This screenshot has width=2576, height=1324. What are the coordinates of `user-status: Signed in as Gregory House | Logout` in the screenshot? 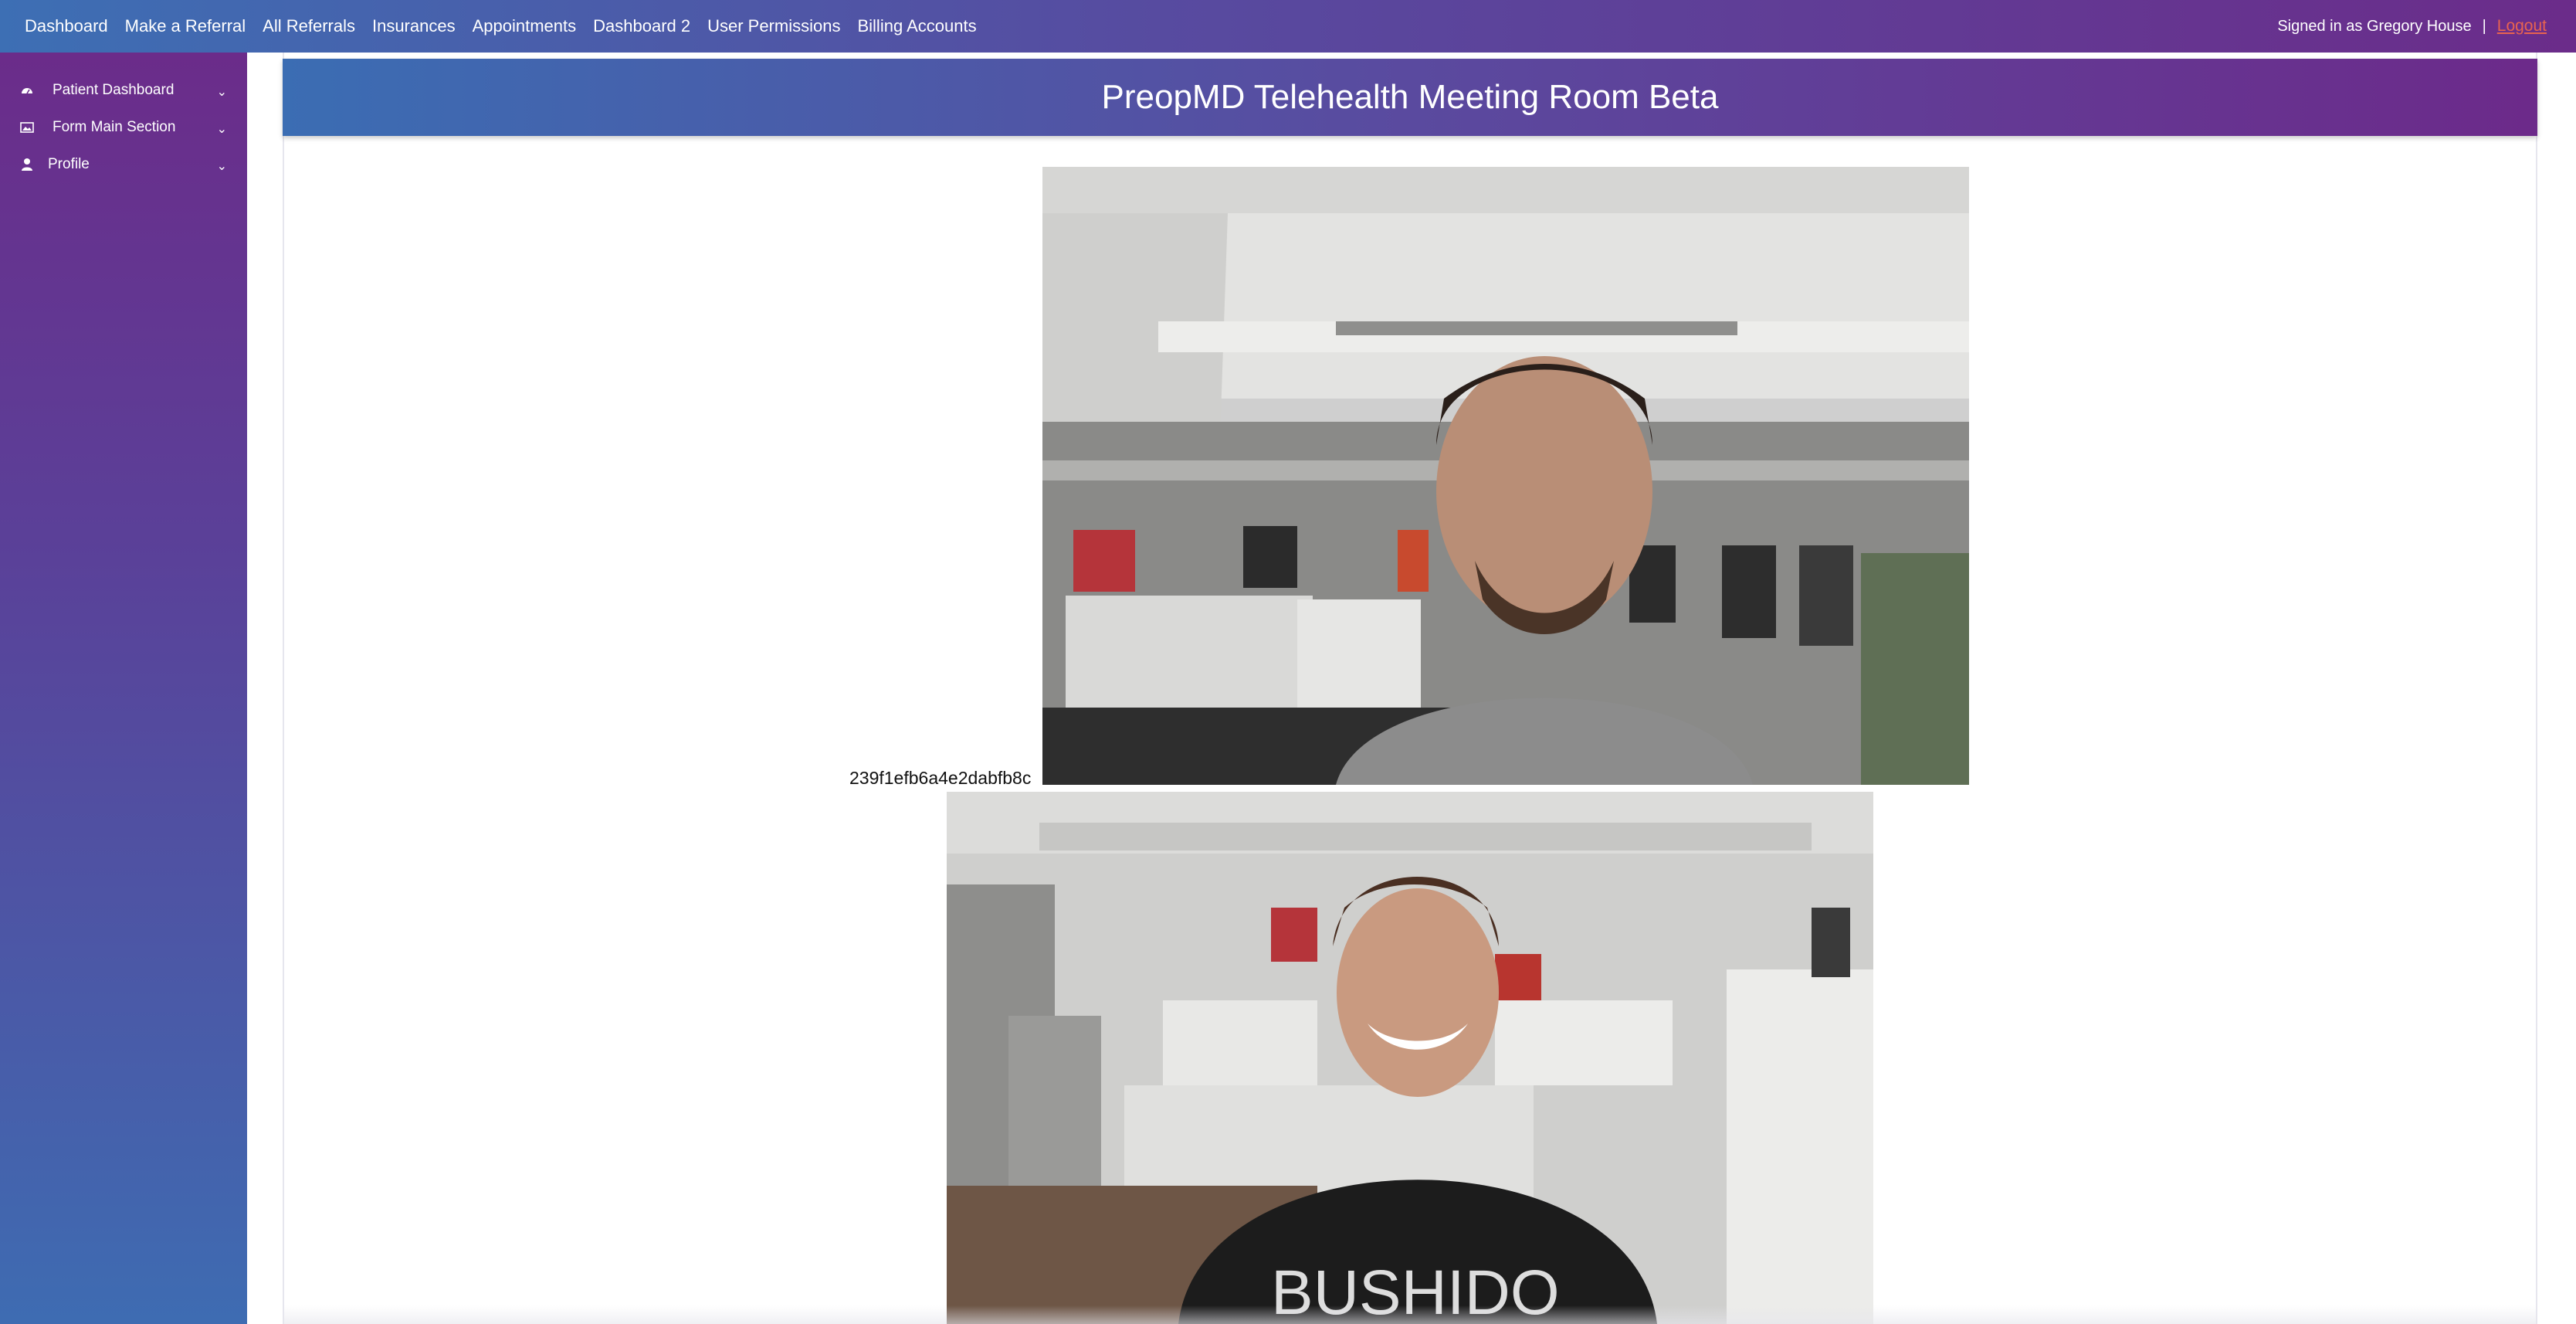 It's located at (2412, 26).